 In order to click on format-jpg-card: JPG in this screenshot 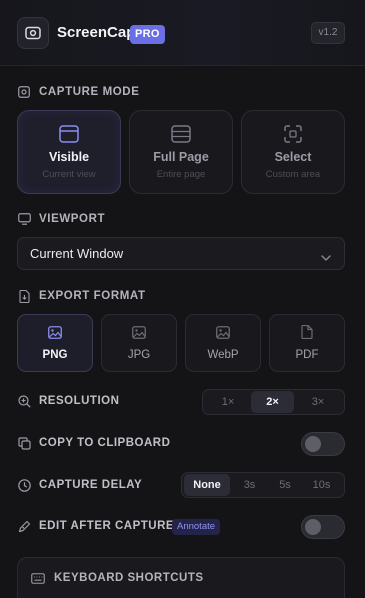, I will do `click(139, 343)`.